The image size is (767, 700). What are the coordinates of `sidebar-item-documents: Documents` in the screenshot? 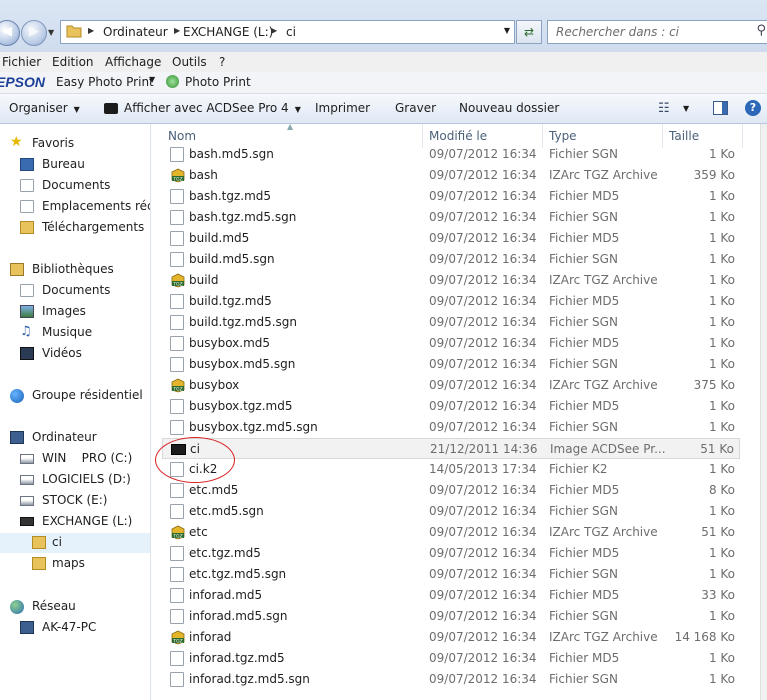 It's located at (85, 186).